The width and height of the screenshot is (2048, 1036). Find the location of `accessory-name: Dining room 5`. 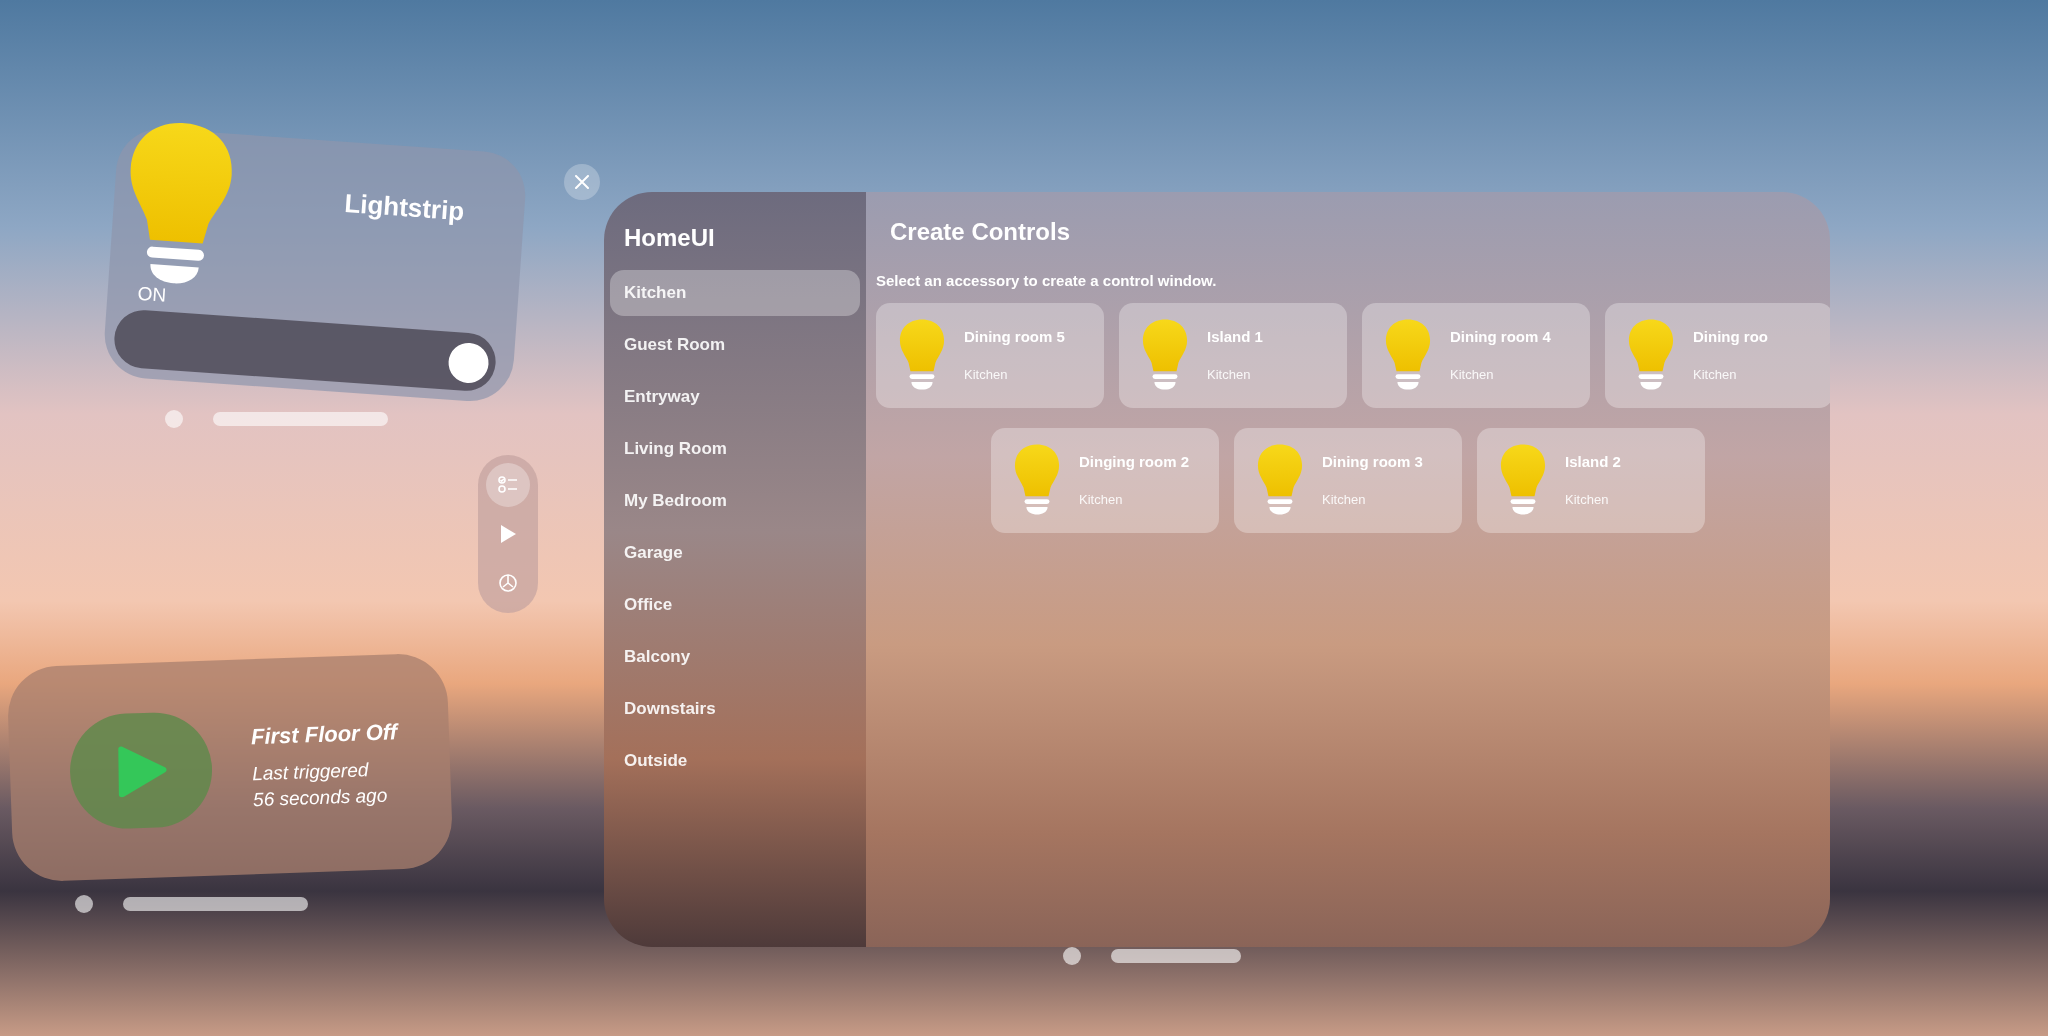

accessory-name: Dining room 5 is located at coordinates (1014, 337).